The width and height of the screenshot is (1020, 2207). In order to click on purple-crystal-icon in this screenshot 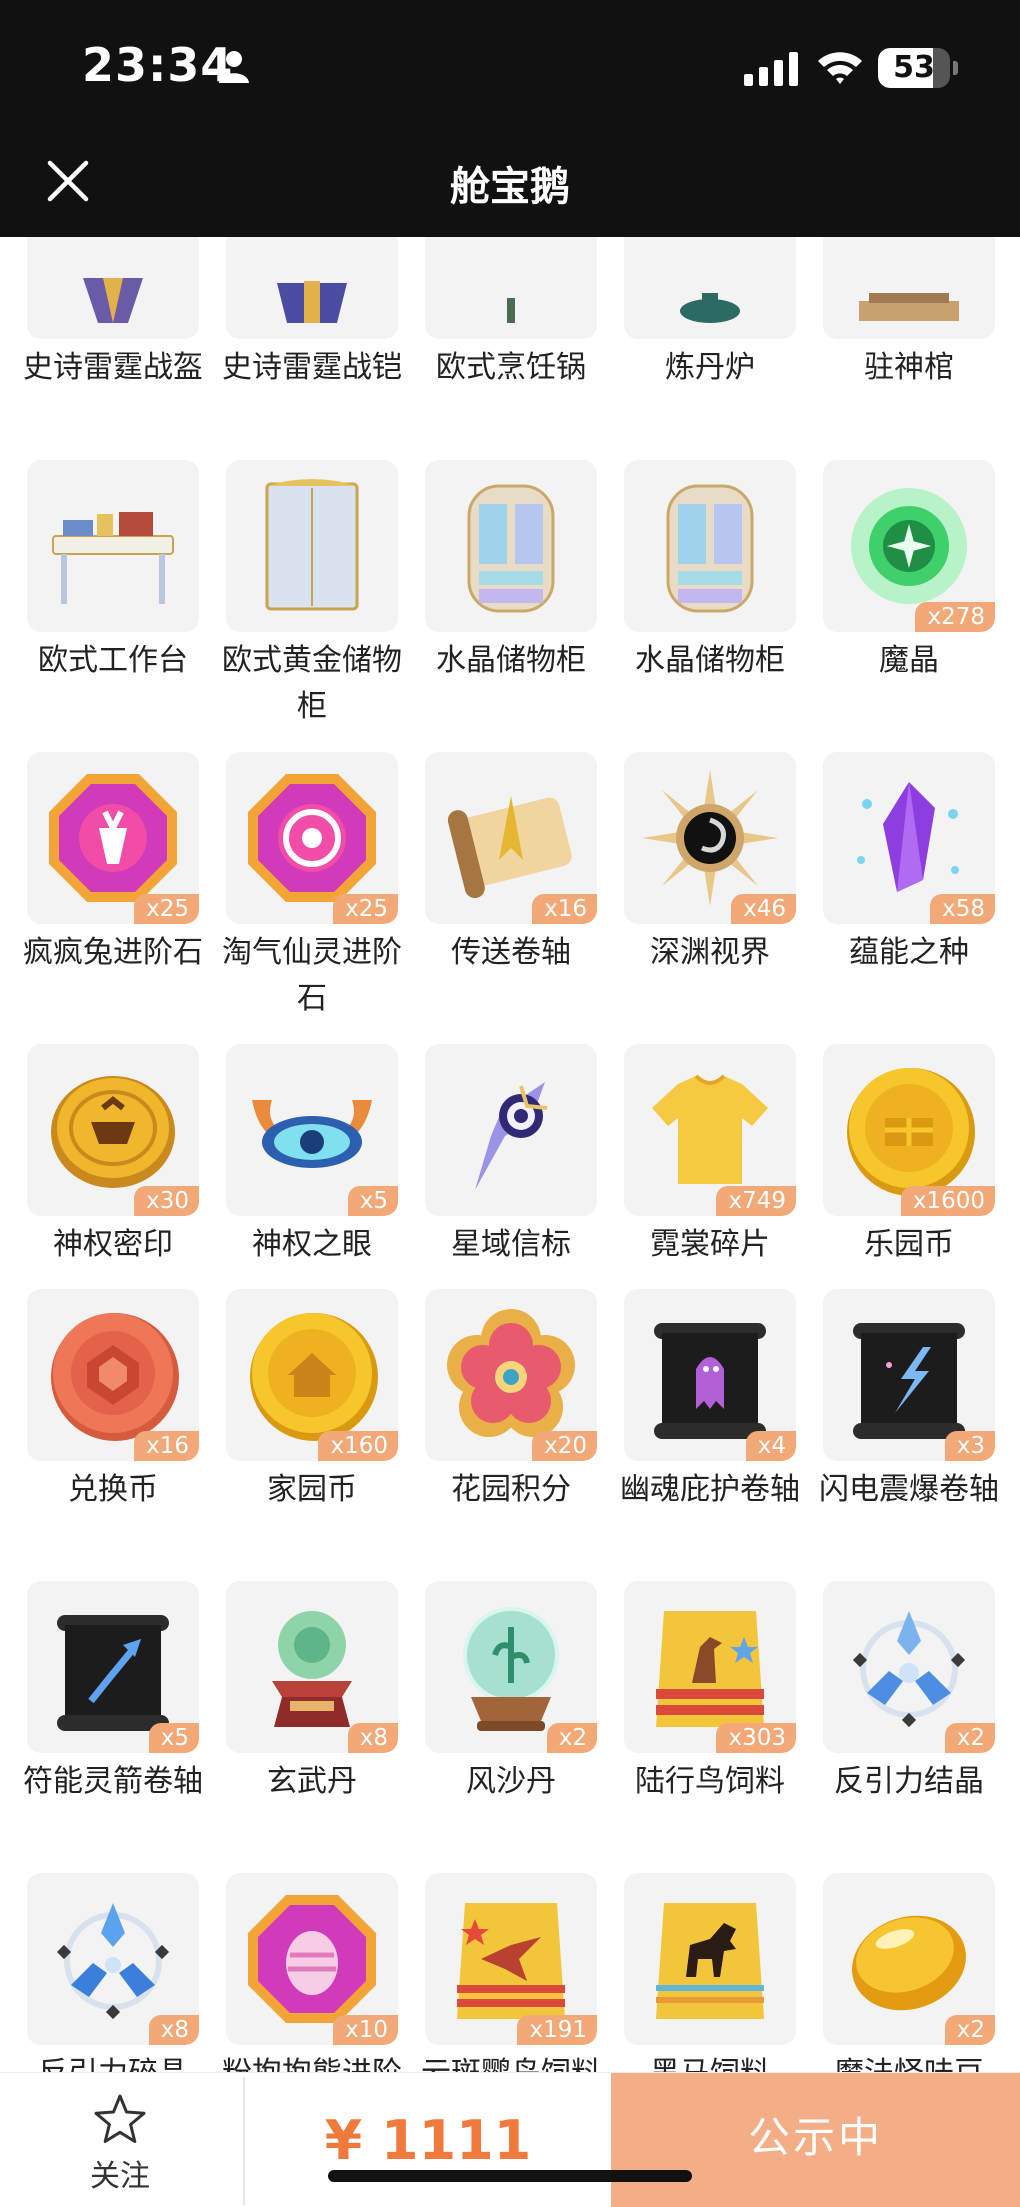, I will do `click(908, 837)`.